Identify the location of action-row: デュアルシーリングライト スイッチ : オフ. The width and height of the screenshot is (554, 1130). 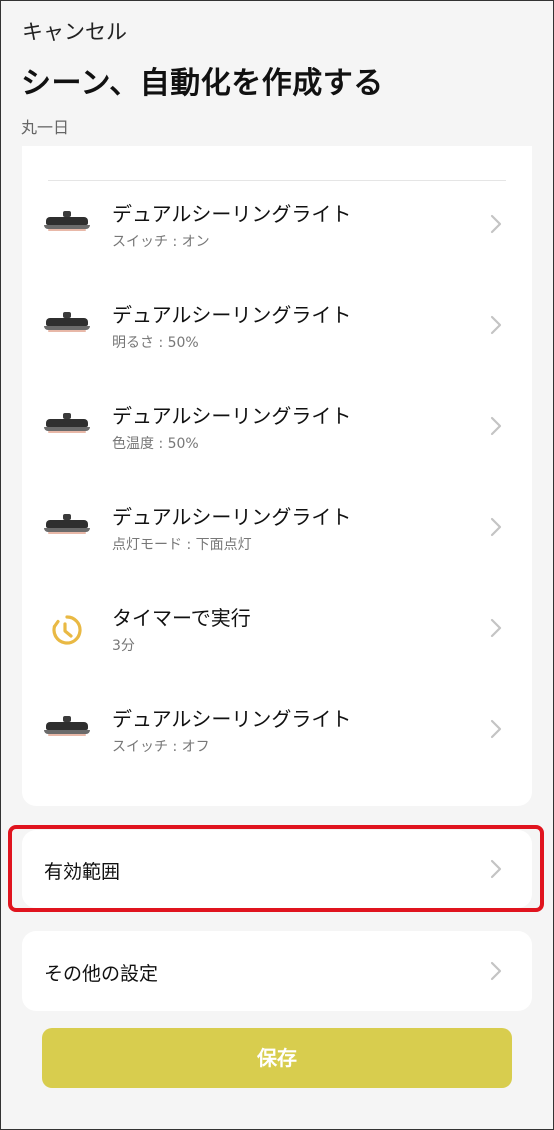
(277, 731).